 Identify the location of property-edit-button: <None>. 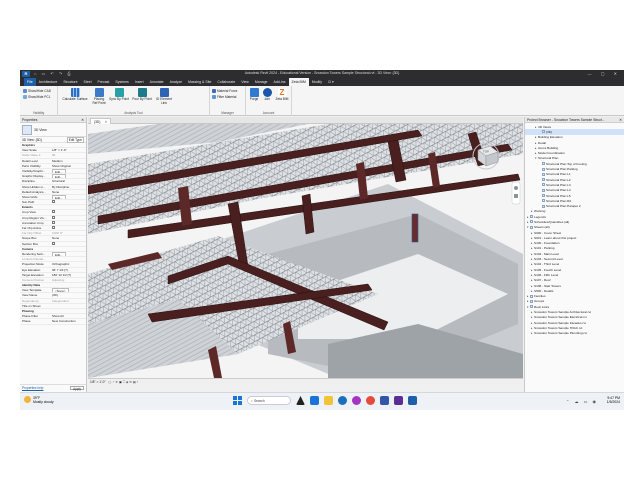
(60, 290).